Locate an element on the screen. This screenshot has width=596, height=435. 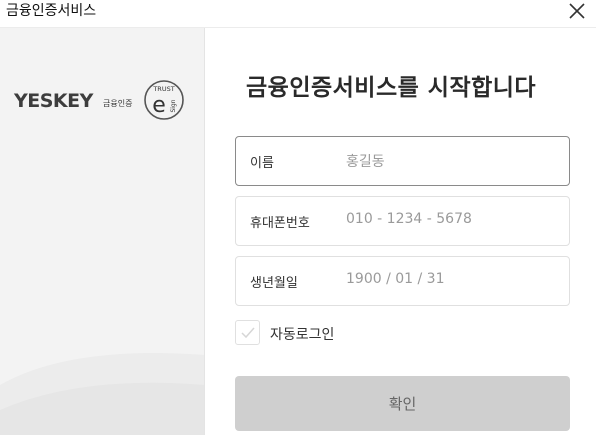
window-title: 금융인증서비스 is located at coordinates (51, 11).